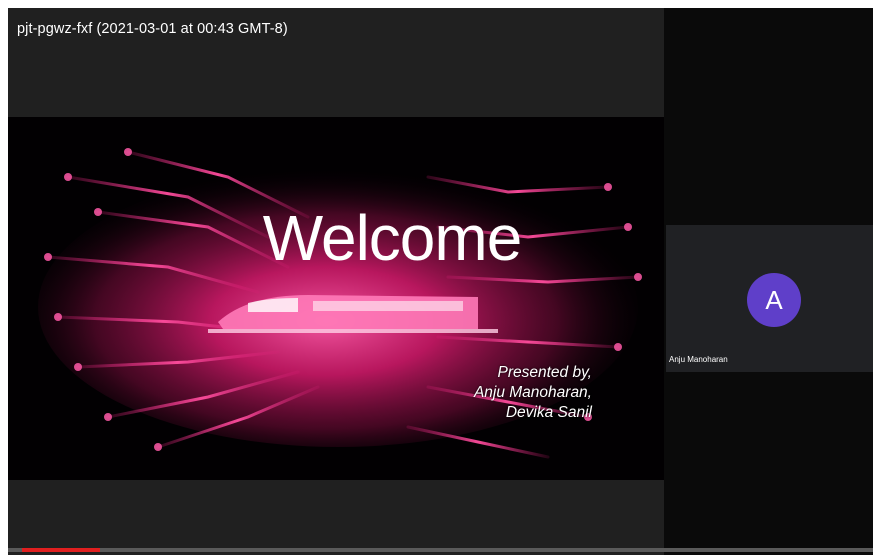 The width and height of the screenshot is (873, 555). Describe the element at coordinates (698, 359) in the screenshot. I see `participant-name: Anju Manoharan` at that location.